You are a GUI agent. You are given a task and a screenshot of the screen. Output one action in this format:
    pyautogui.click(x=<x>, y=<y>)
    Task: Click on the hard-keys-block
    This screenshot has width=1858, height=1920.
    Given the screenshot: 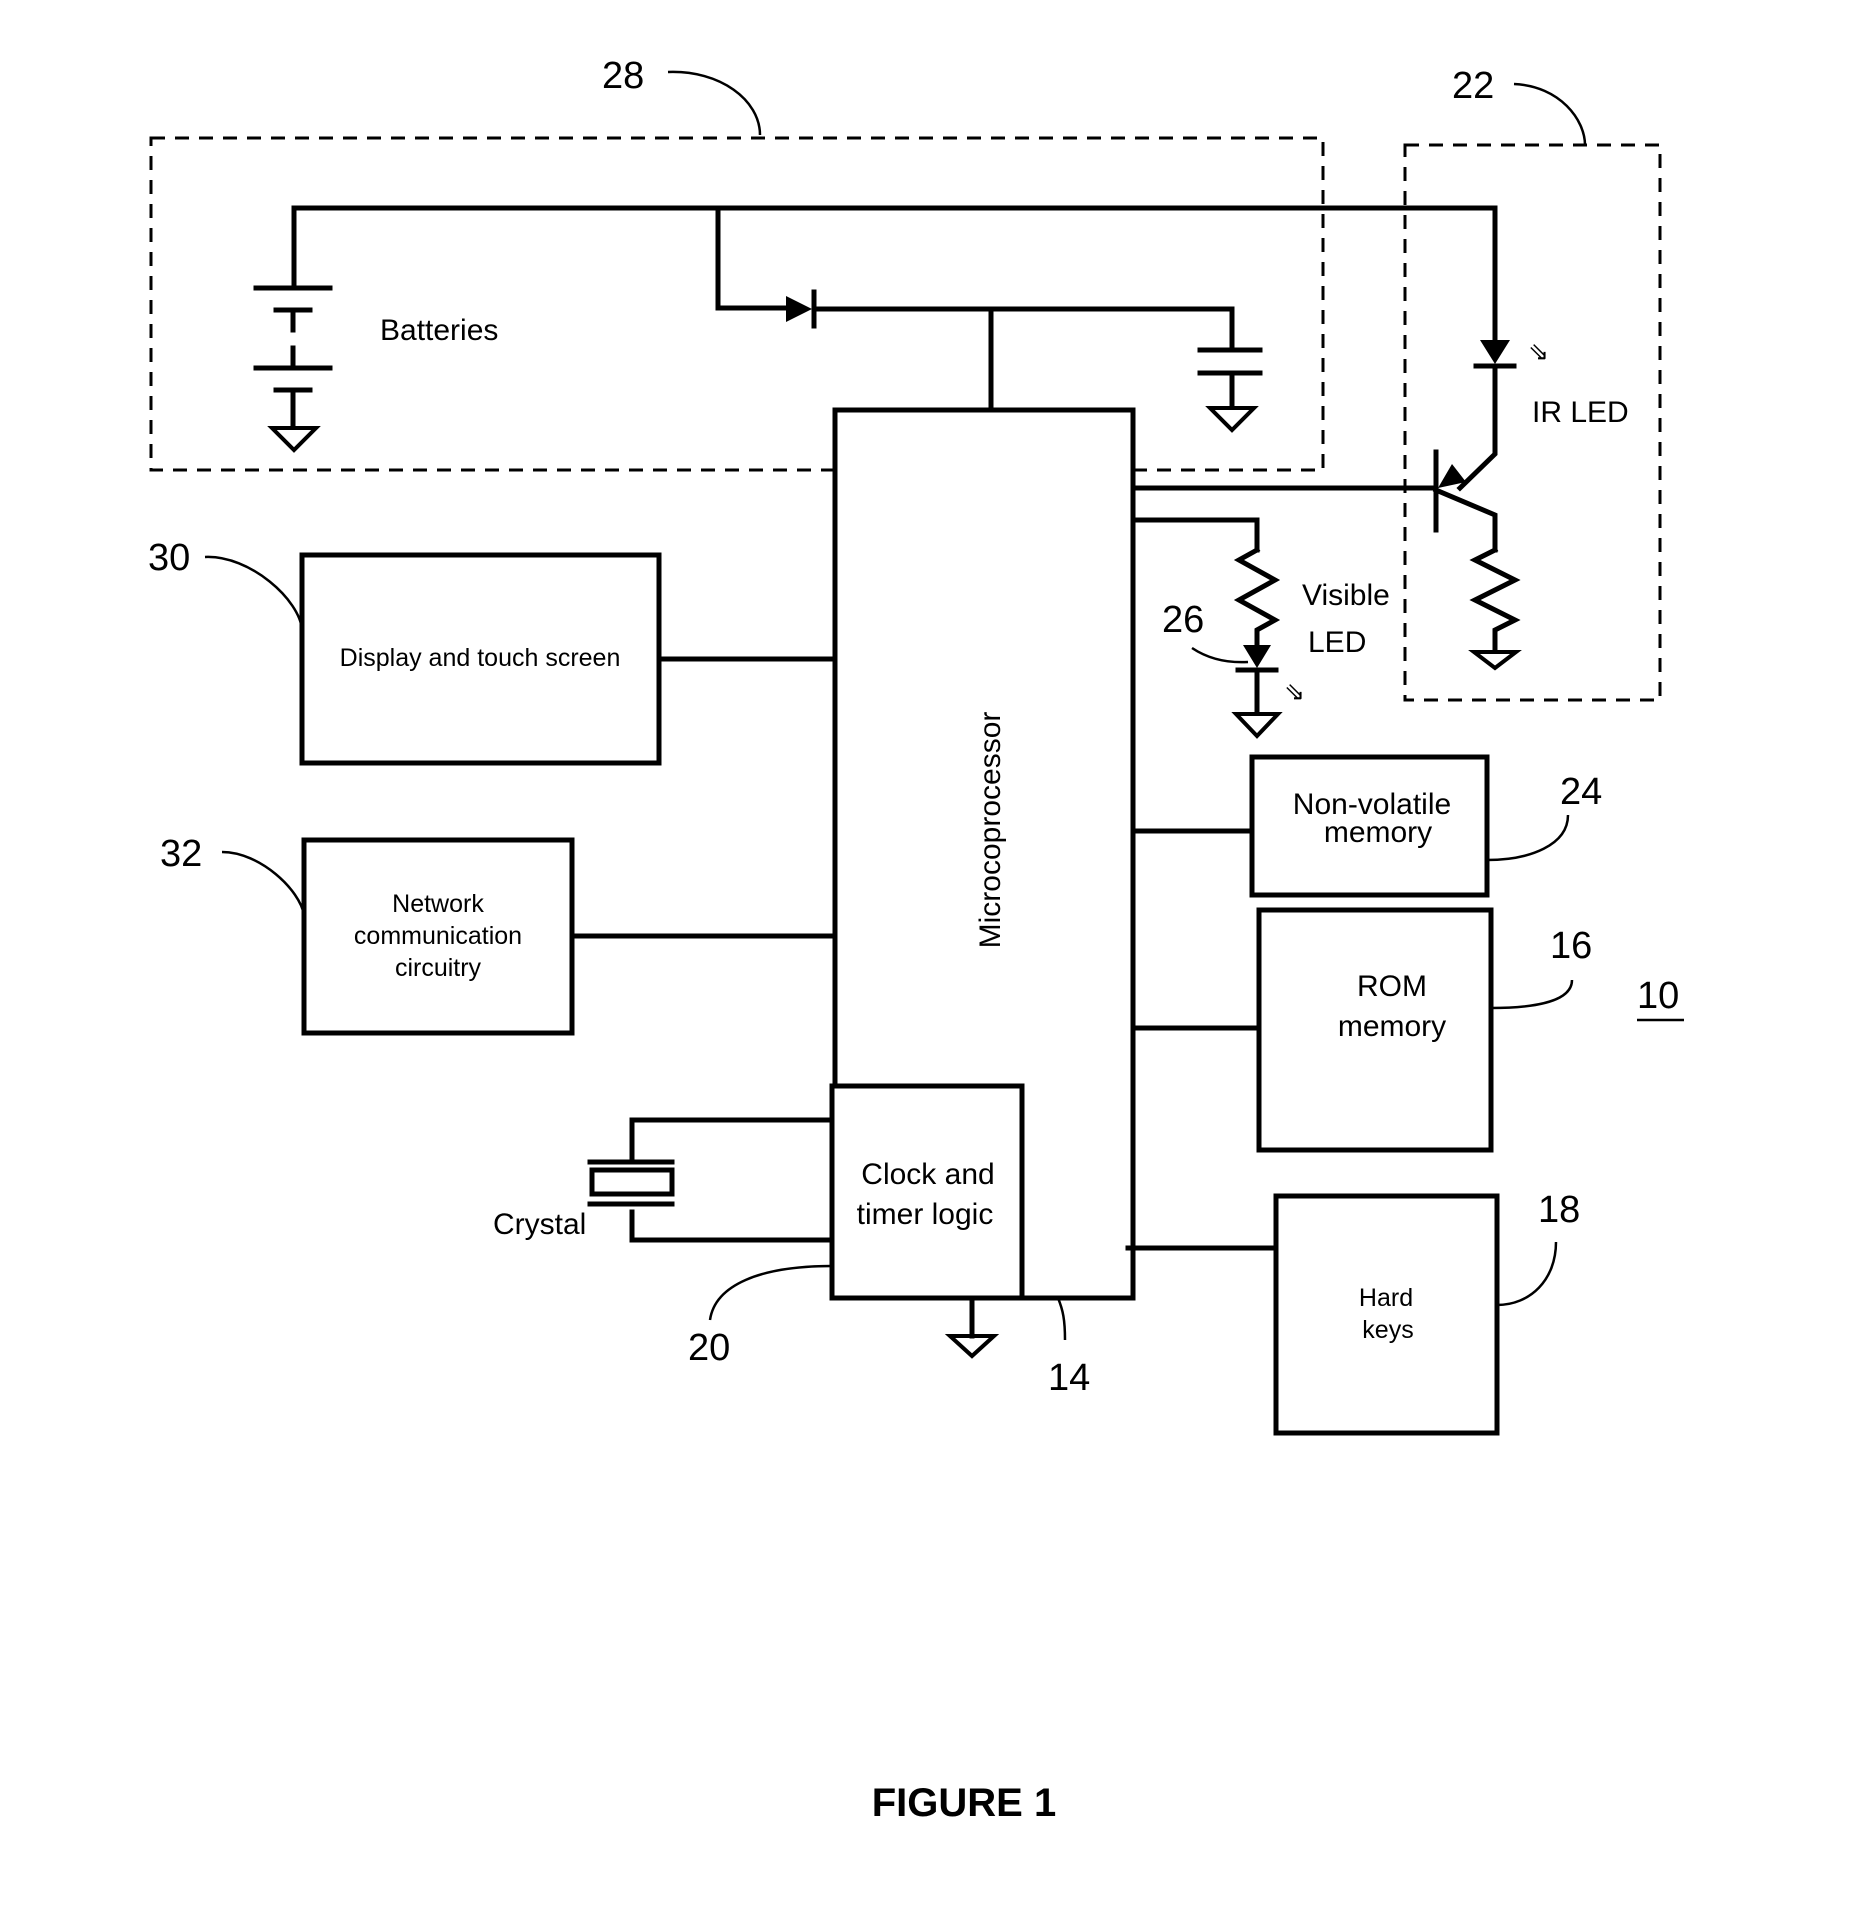 What is the action you would take?
    pyautogui.click(x=1386, y=1314)
    